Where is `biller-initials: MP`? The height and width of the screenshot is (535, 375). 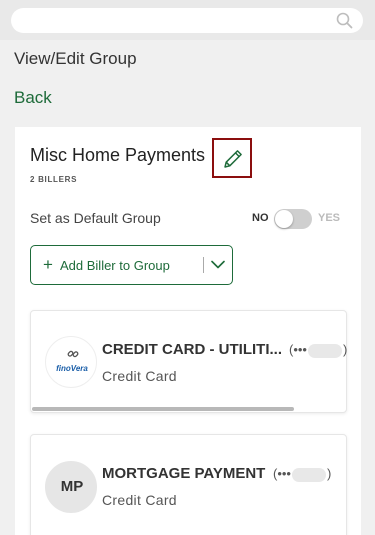 biller-initials: MP is located at coordinates (72, 486).